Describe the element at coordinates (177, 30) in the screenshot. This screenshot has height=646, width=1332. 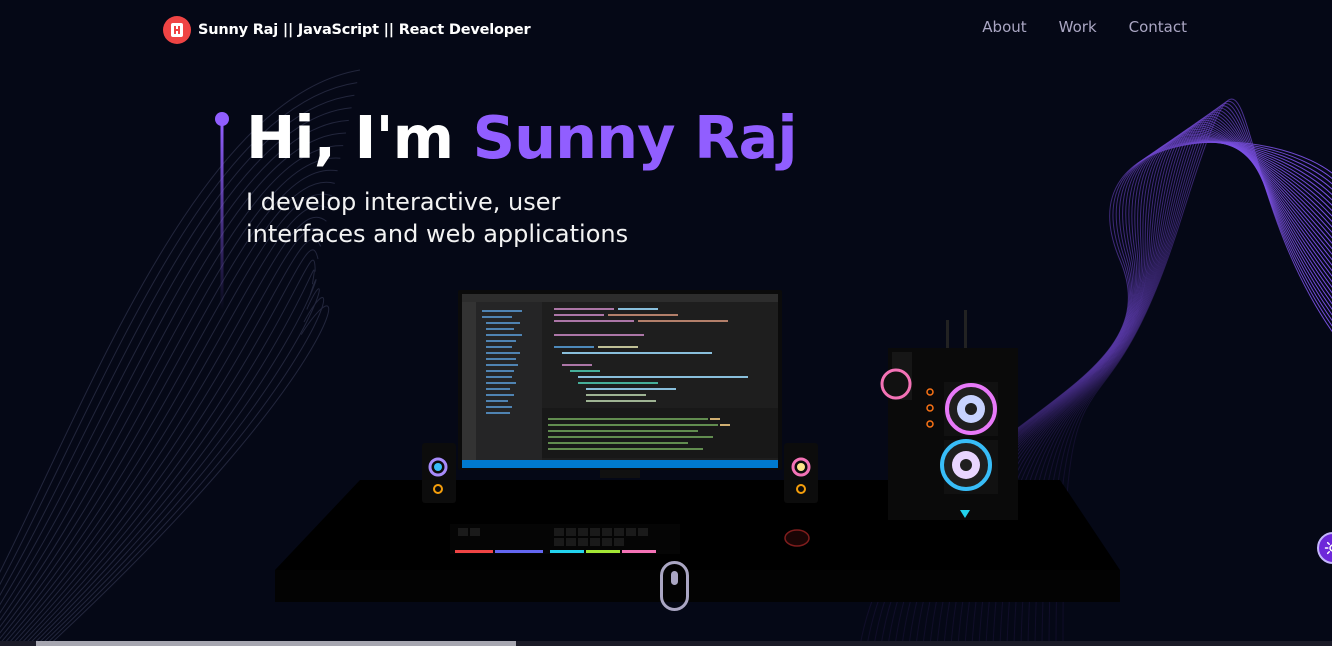
I see `logo-icon` at that location.